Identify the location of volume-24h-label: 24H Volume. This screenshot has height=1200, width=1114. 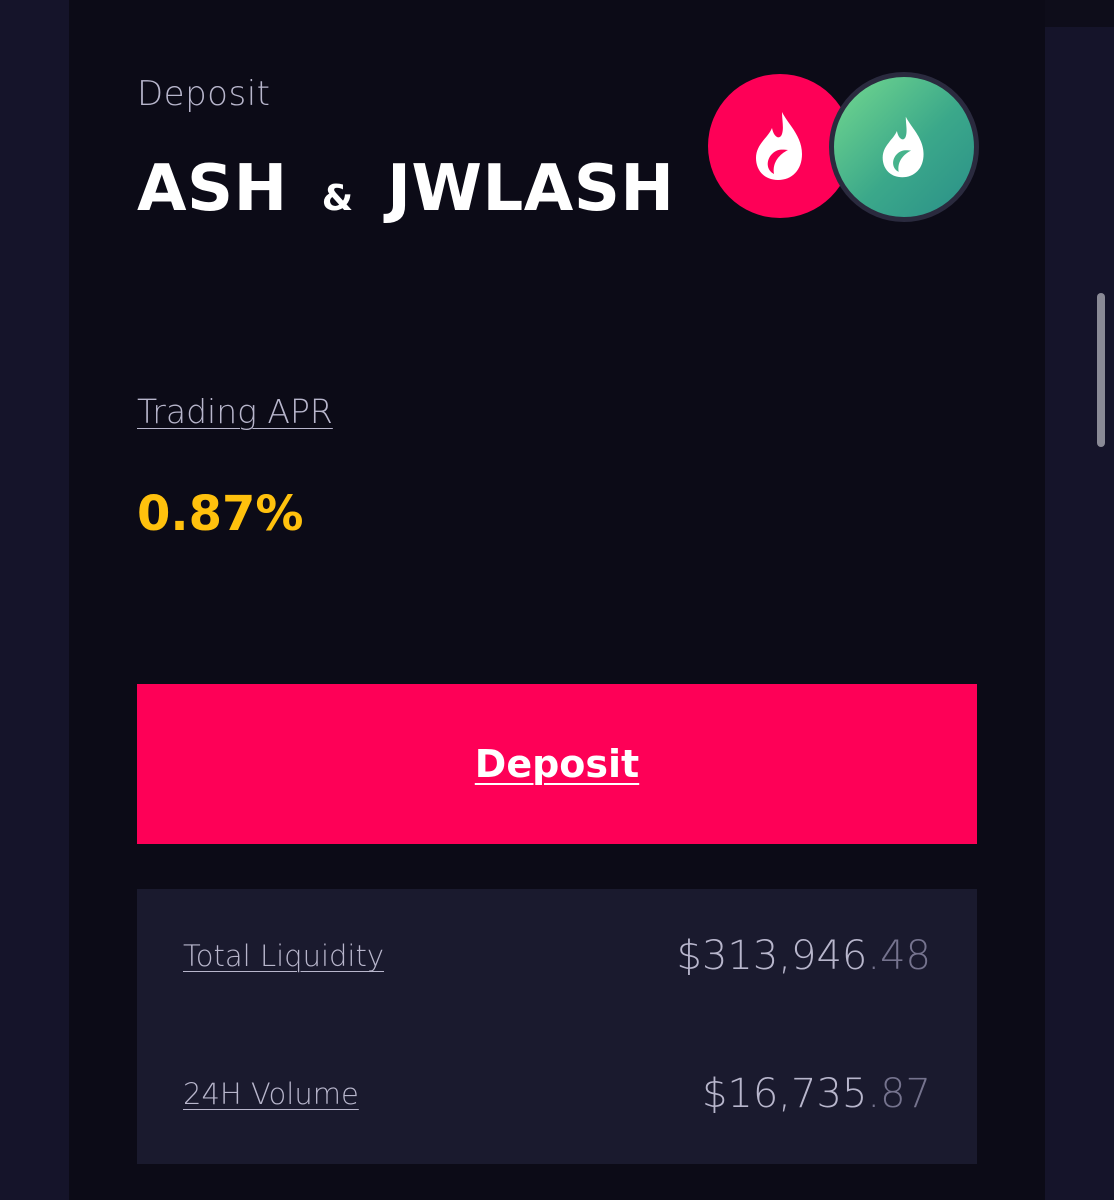
(271, 1094).